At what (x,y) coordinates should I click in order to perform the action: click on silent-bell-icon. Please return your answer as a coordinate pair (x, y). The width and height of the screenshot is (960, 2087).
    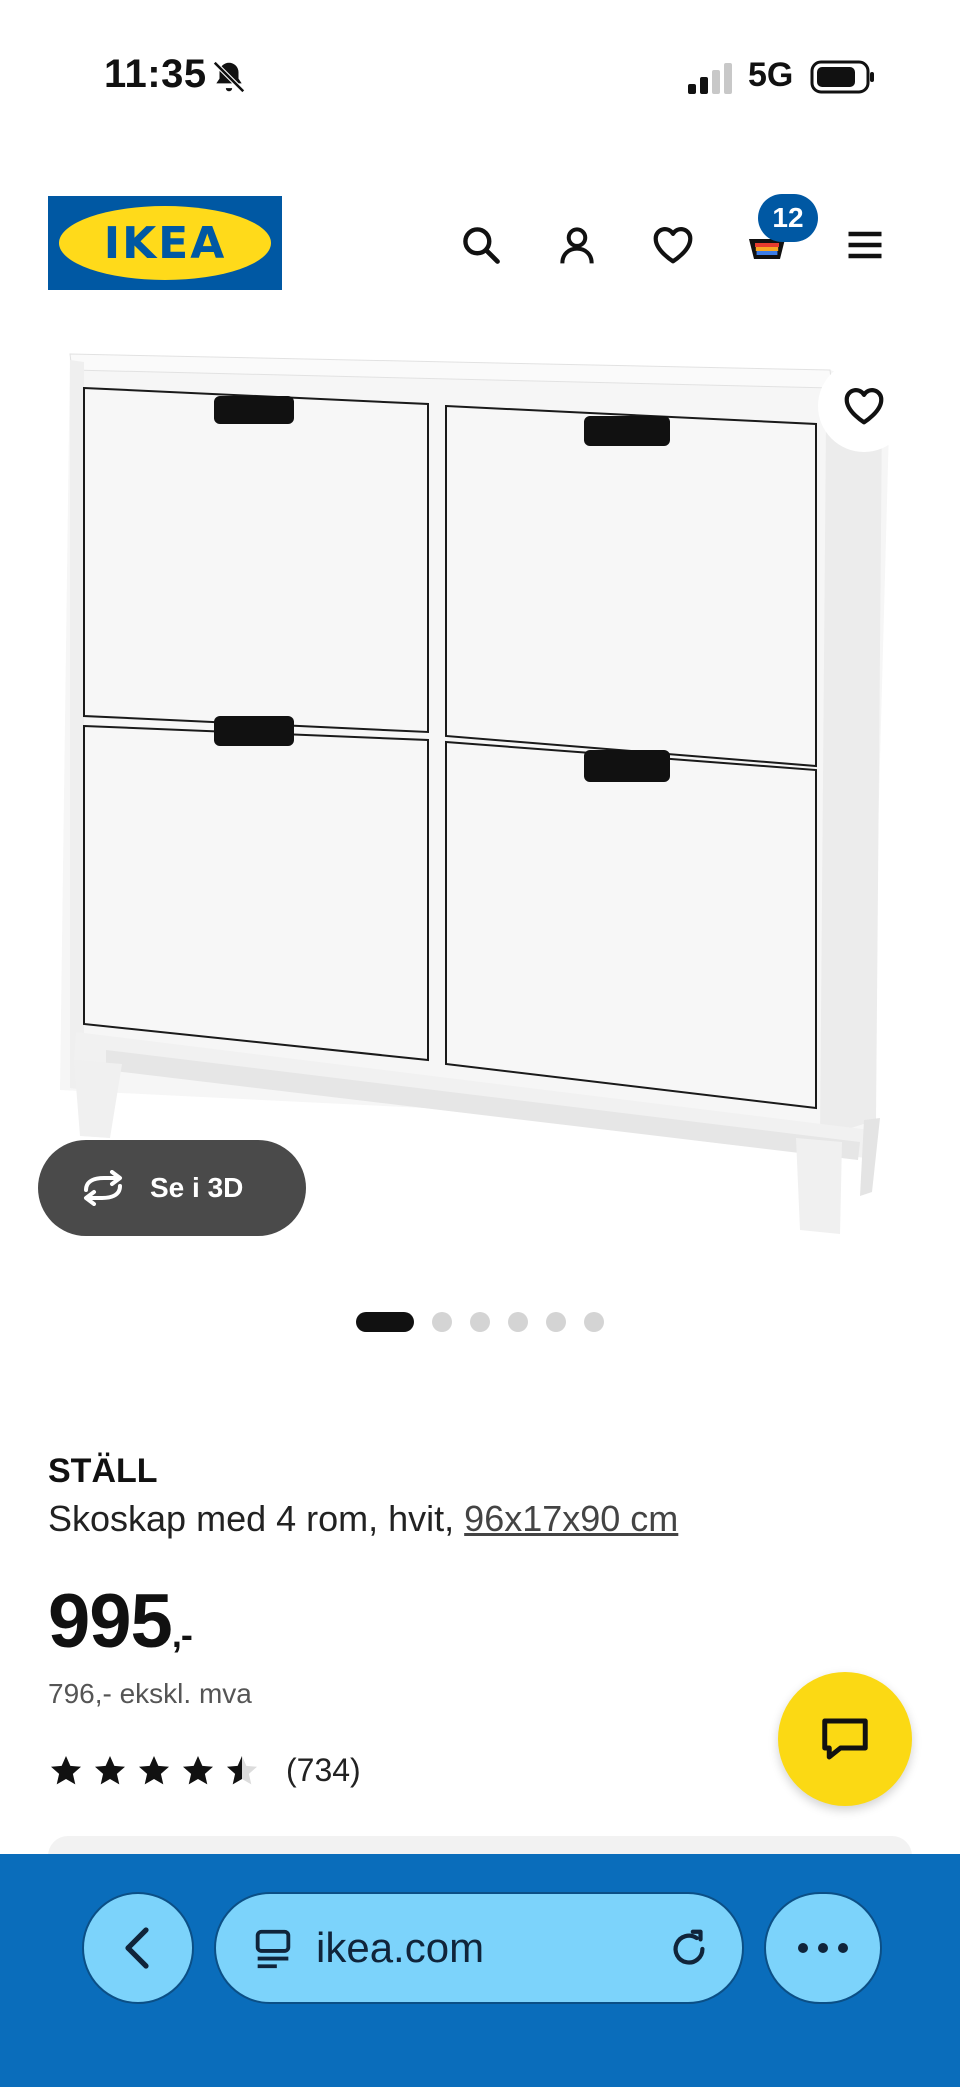
    Looking at the image, I should click on (229, 77).